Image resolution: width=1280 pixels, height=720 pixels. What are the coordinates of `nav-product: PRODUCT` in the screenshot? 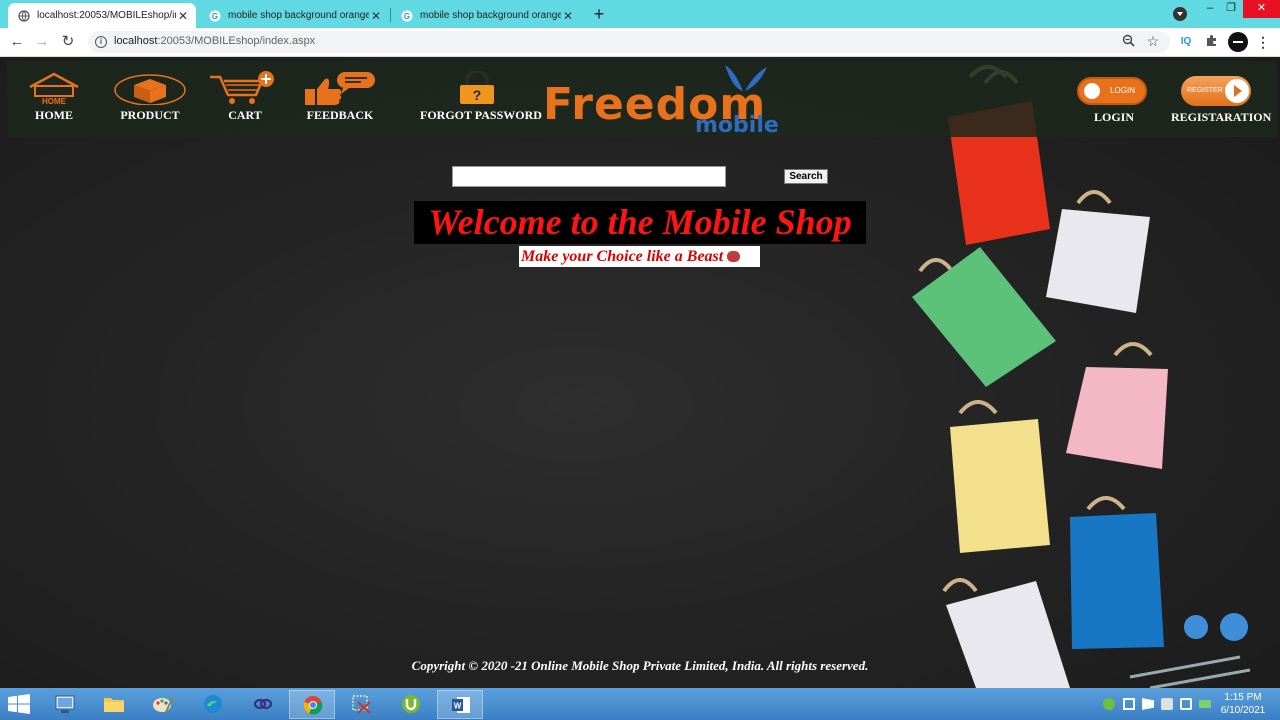 It's located at (150, 97).